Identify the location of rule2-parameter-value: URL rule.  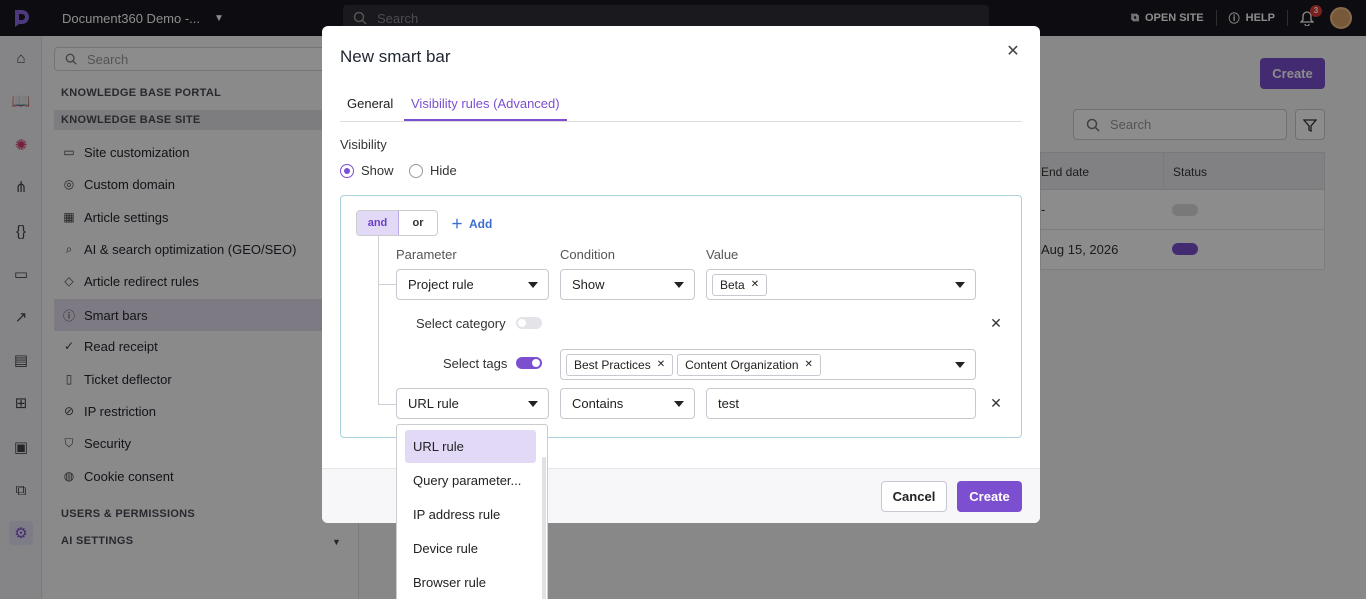
(433, 403).